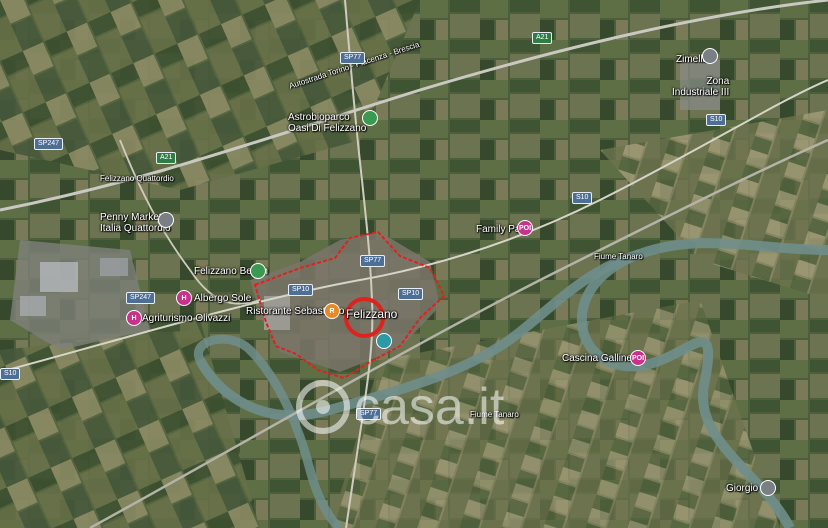  Describe the element at coordinates (49, 144) in the screenshot. I see `road-shield-sp247: SP247` at that location.